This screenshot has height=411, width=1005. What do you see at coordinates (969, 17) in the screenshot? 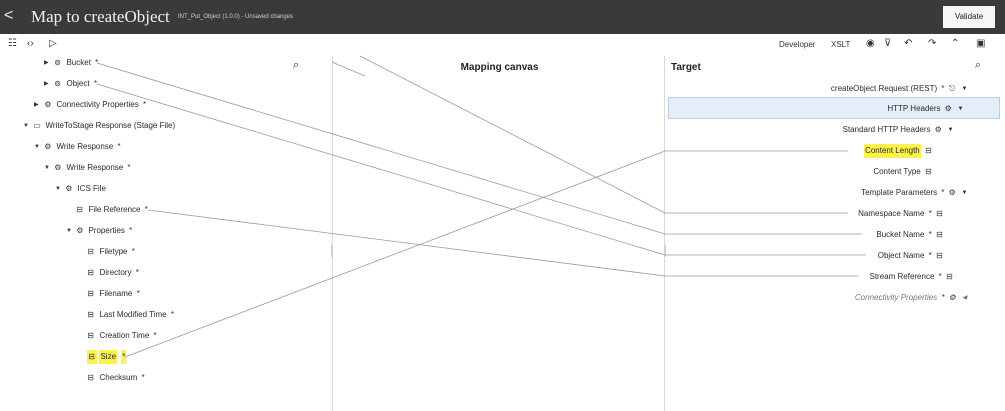
I see `validate-button: Validate` at bounding box center [969, 17].